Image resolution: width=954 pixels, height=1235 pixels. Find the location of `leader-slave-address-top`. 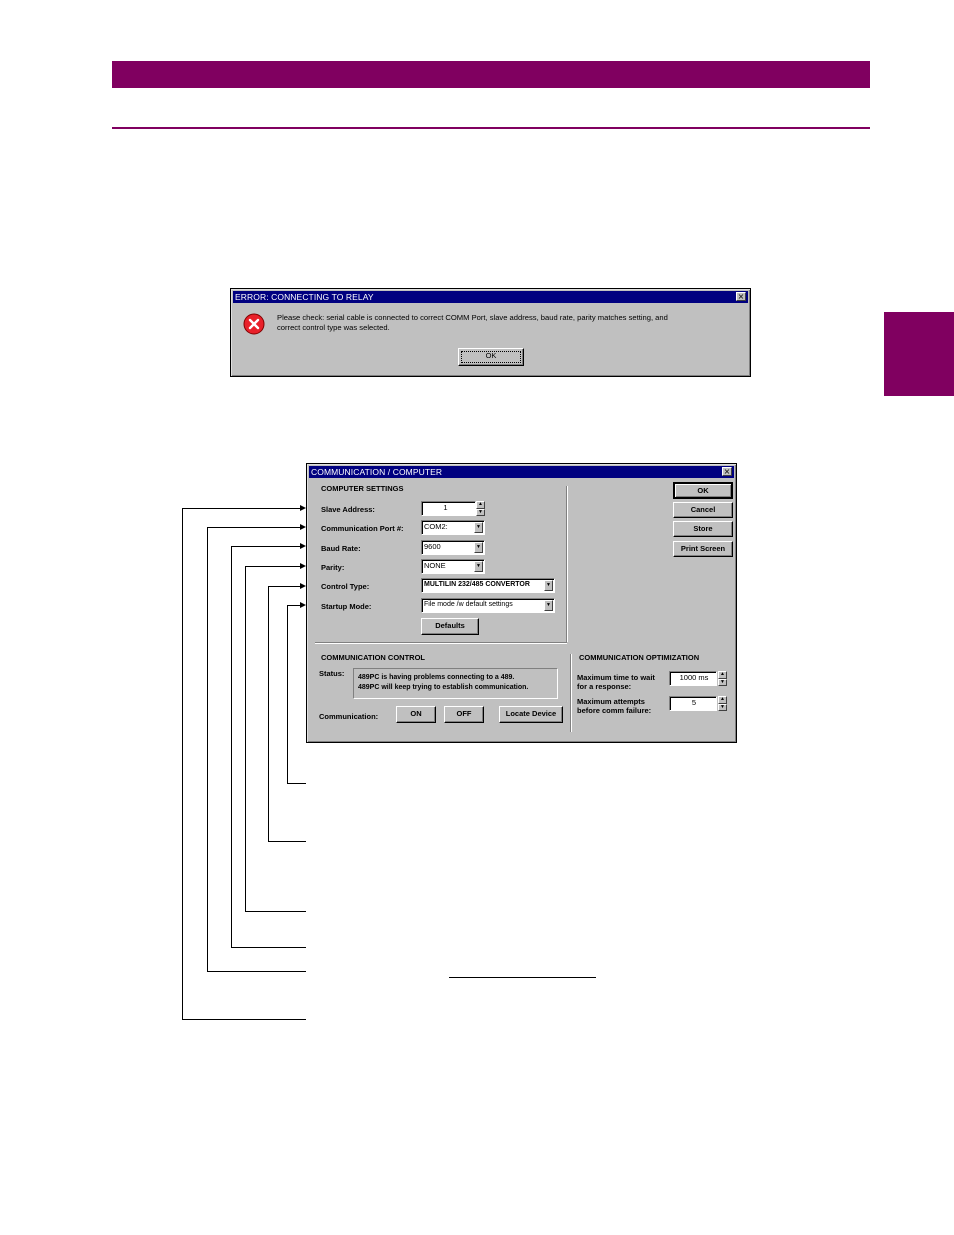

leader-slave-address-top is located at coordinates (241, 508).